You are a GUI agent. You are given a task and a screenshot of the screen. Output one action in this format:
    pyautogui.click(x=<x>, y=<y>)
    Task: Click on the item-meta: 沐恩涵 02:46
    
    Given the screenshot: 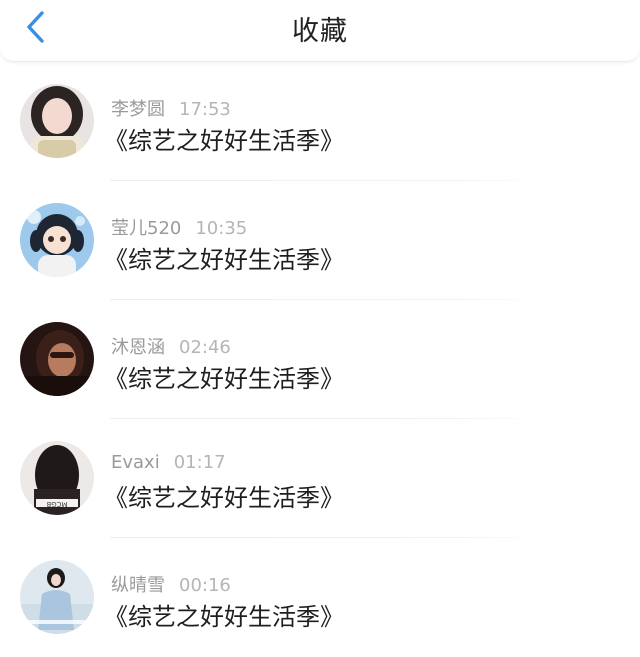 What is the action you would take?
    pyautogui.click(x=171, y=346)
    